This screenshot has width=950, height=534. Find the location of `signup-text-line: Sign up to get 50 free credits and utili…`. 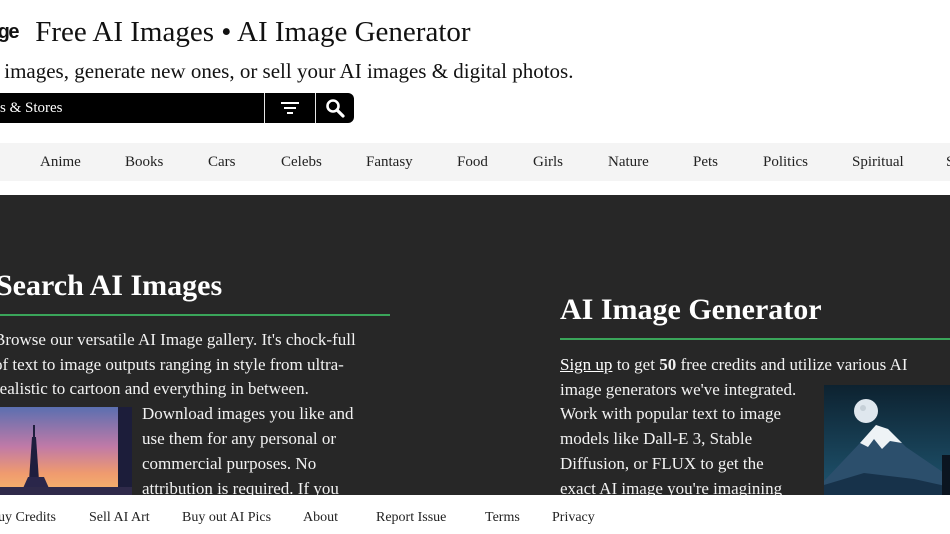

signup-text-line: Sign up to get 50 free credits and utili… is located at coordinates (734, 364).